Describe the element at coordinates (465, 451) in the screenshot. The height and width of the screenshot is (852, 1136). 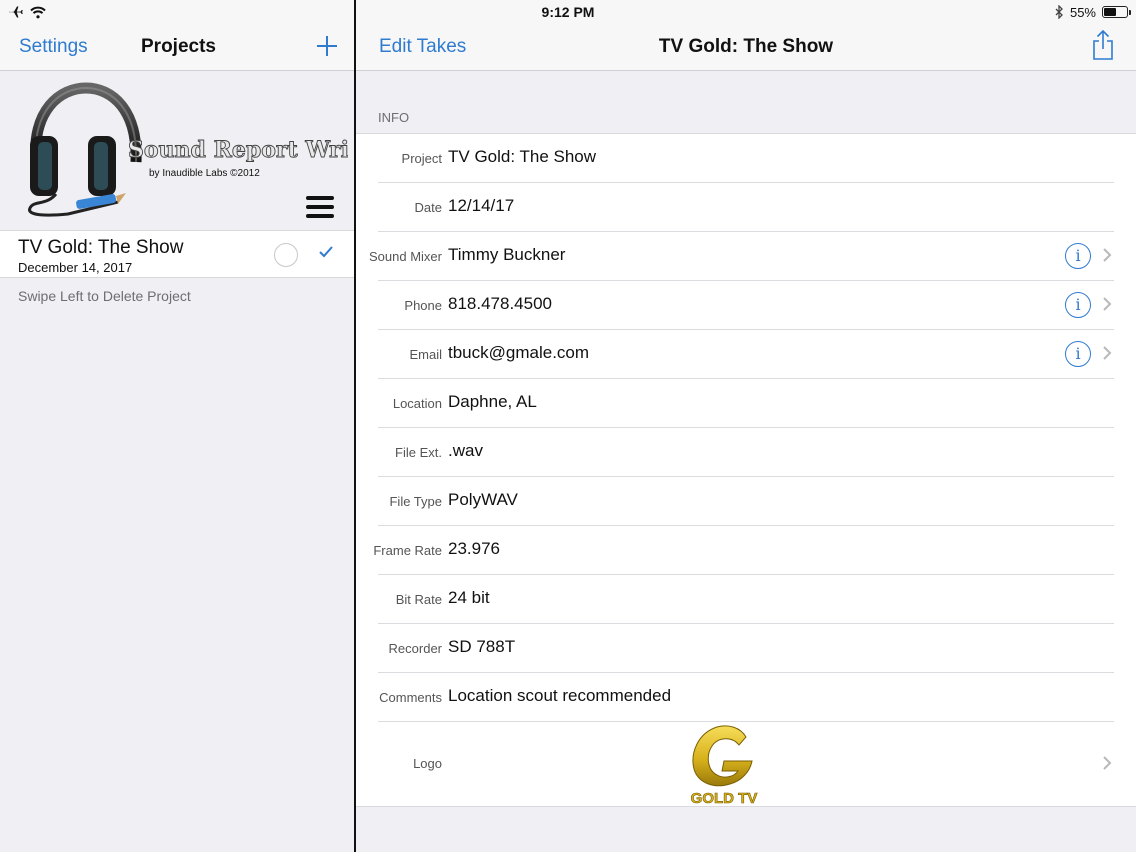
I see `field-value: .wav` at that location.